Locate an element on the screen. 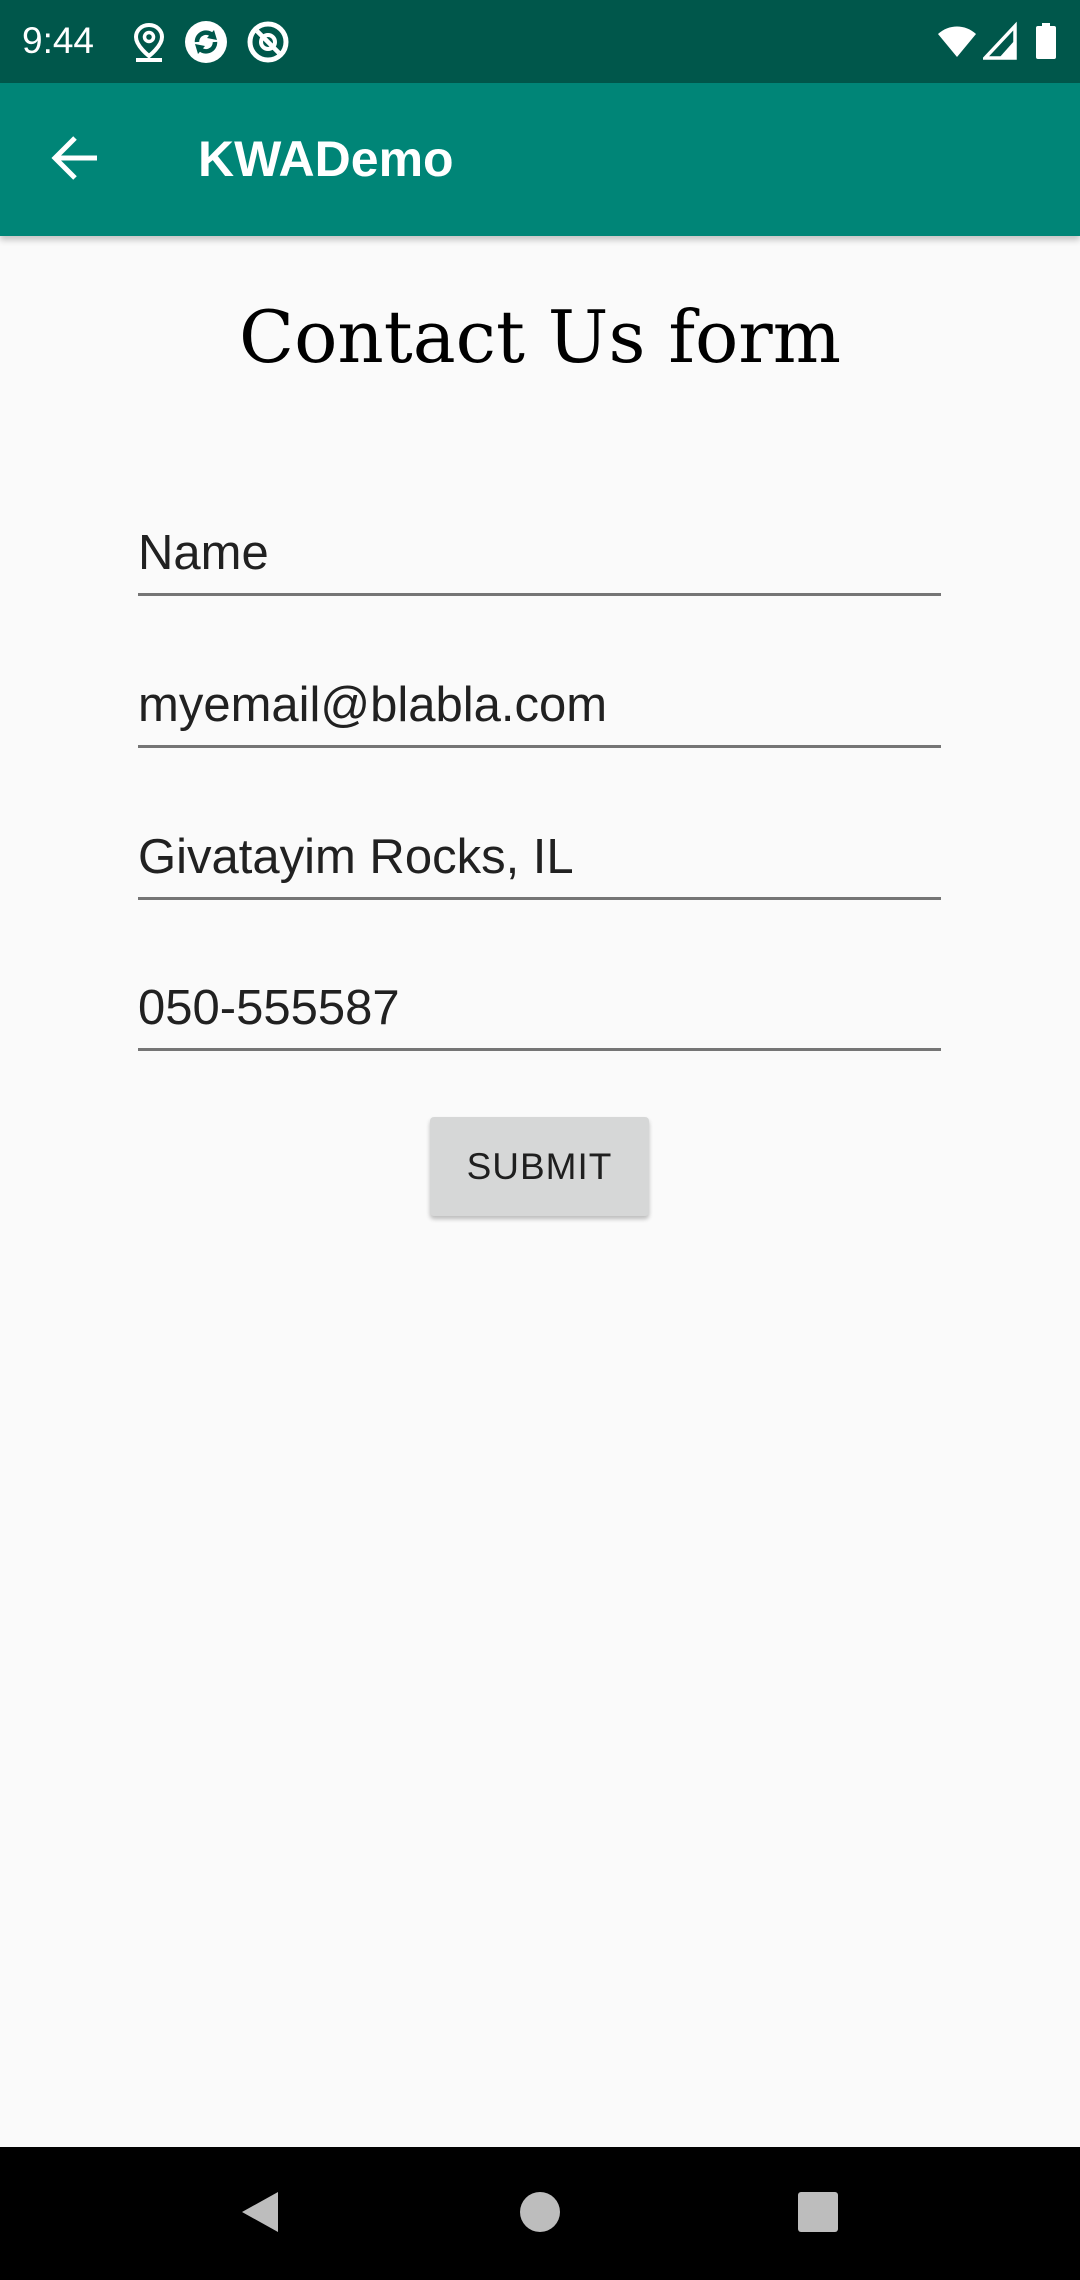  app-bar: KWADemo is located at coordinates (540, 159).